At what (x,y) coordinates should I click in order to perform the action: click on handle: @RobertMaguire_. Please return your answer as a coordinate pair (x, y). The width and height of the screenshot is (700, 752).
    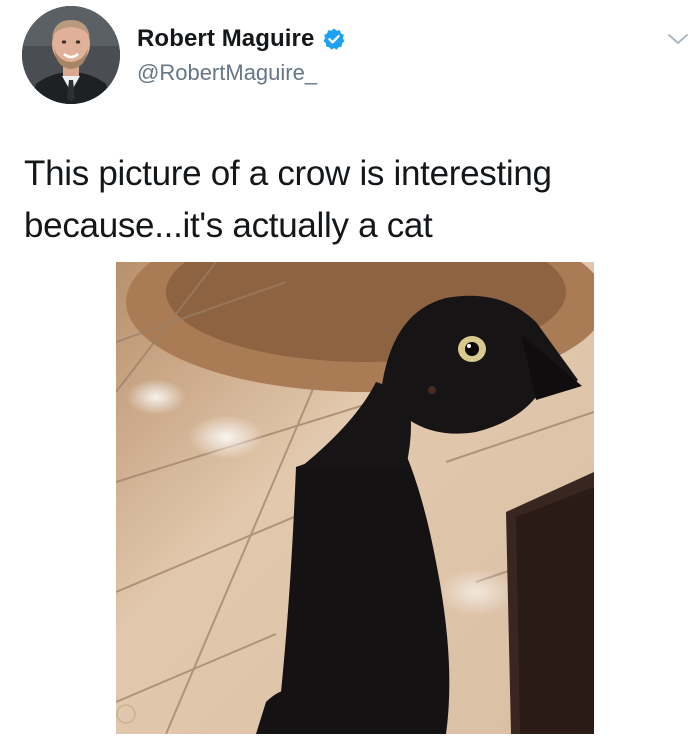
    Looking at the image, I should click on (241, 73).